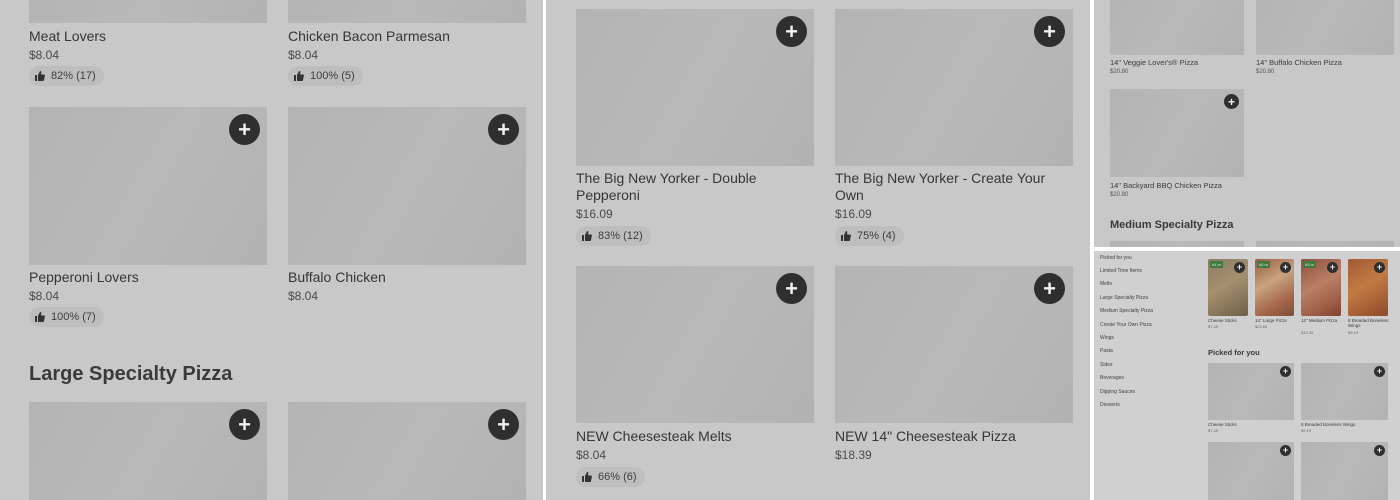  What do you see at coordinates (1222, 424) in the screenshot?
I see `item-name: Cheese Sticks` at bounding box center [1222, 424].